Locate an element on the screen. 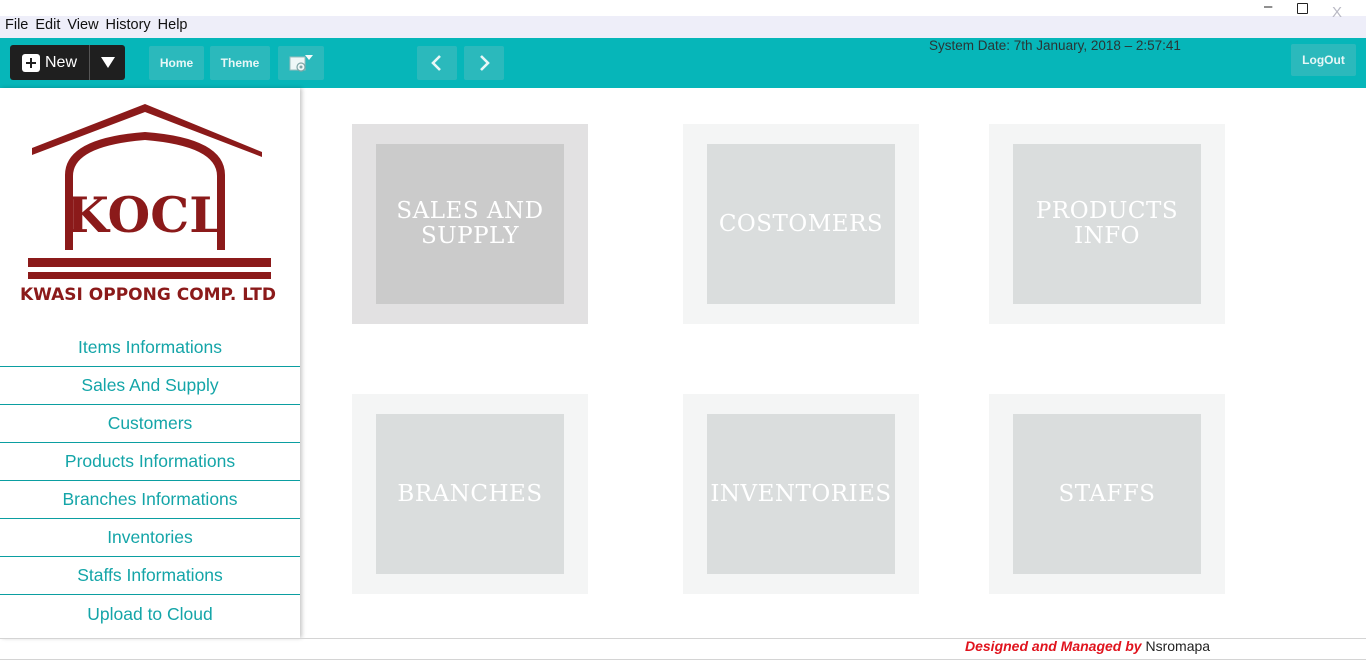  plus-icon is located at coordinates (31, 62).